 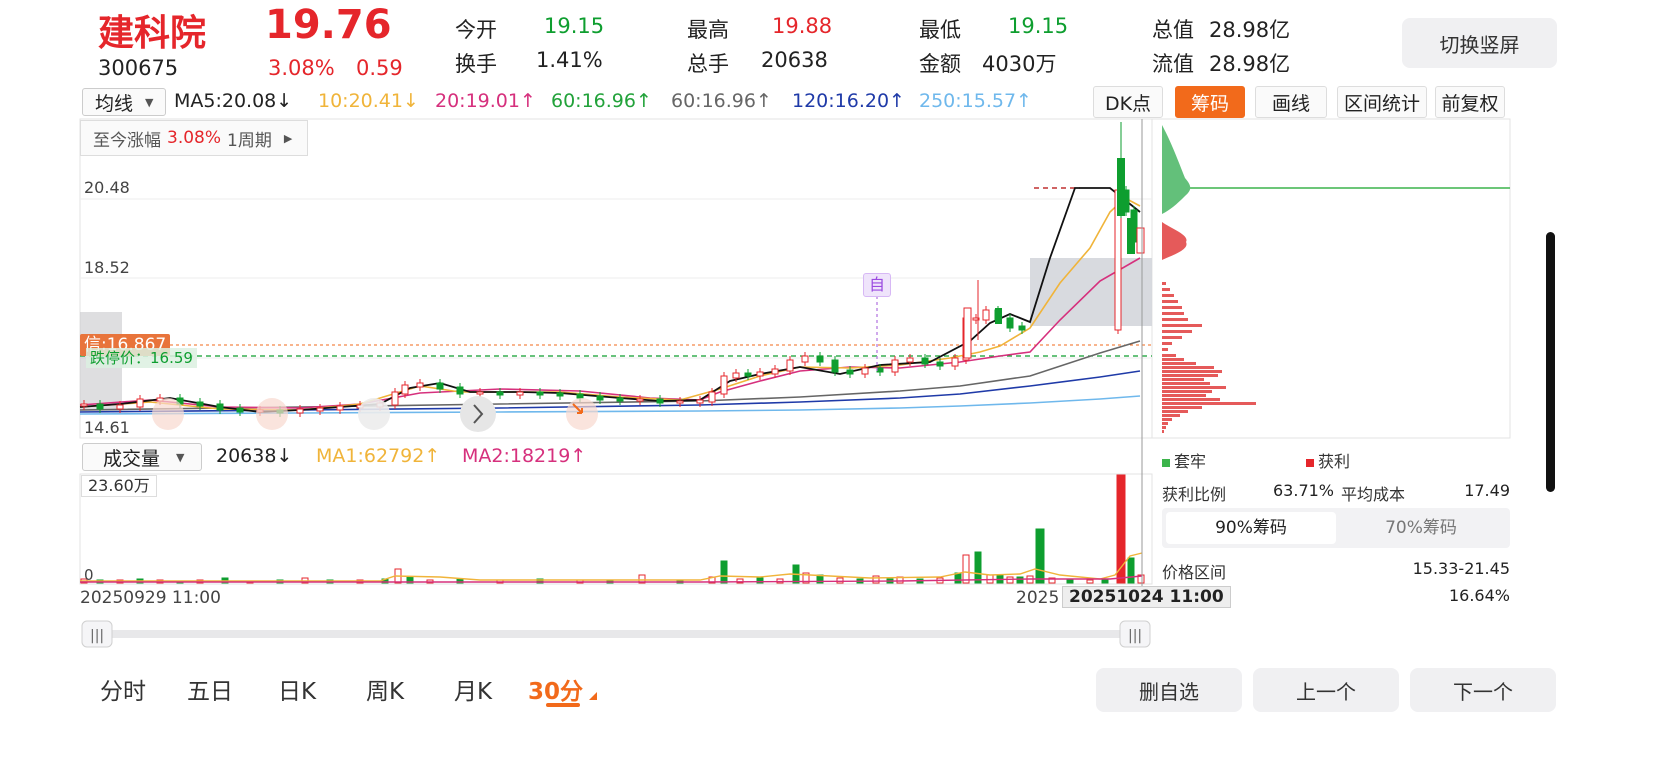 What do you see at coordinates (1194, 494) in the screenshot?
I see `profit-ratio-label: 获利比例` at bounding box center [1194, 494].